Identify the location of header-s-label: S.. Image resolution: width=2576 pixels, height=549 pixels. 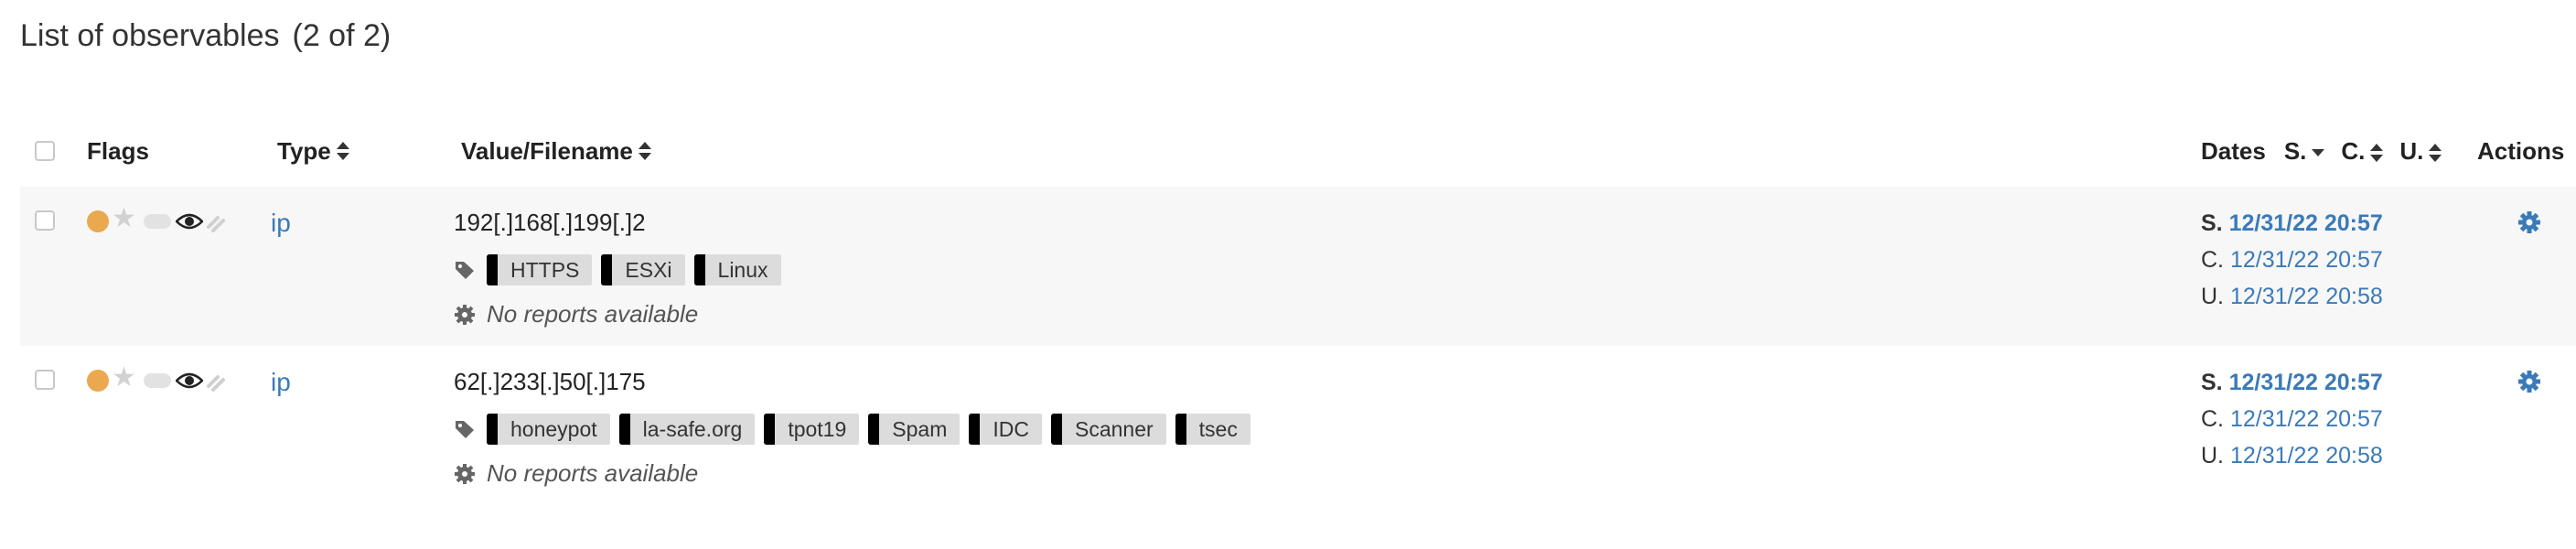
(2295, 151).